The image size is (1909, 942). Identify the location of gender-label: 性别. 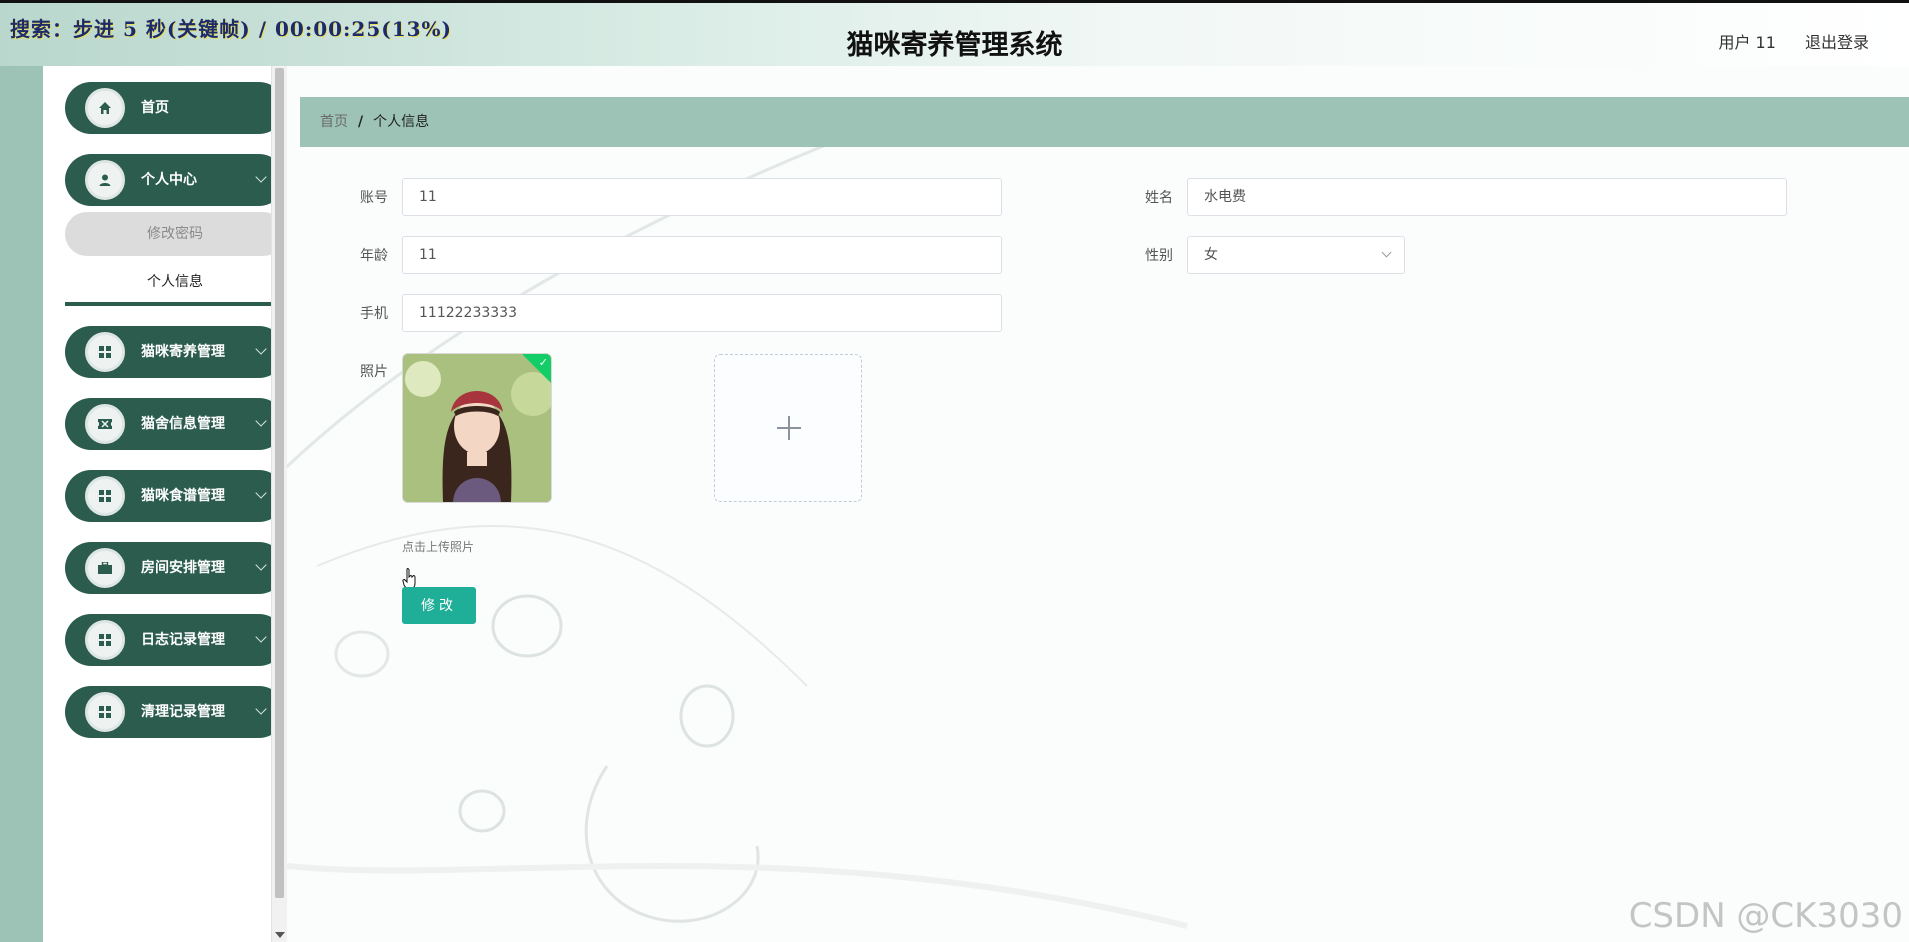
(1159, 256).